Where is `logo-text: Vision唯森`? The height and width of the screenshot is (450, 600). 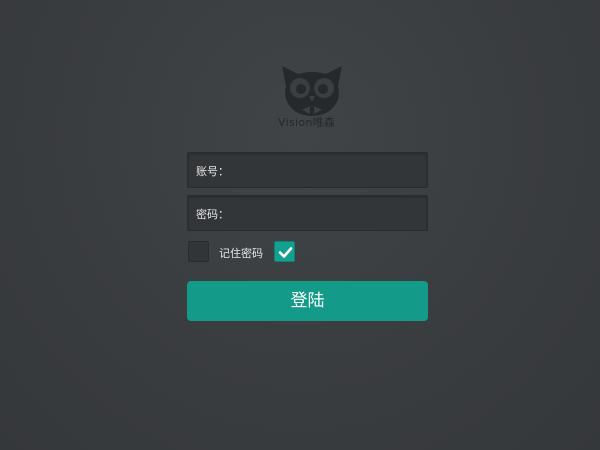 logo-text: Vision唯森 is located at coordinates (307, 122).